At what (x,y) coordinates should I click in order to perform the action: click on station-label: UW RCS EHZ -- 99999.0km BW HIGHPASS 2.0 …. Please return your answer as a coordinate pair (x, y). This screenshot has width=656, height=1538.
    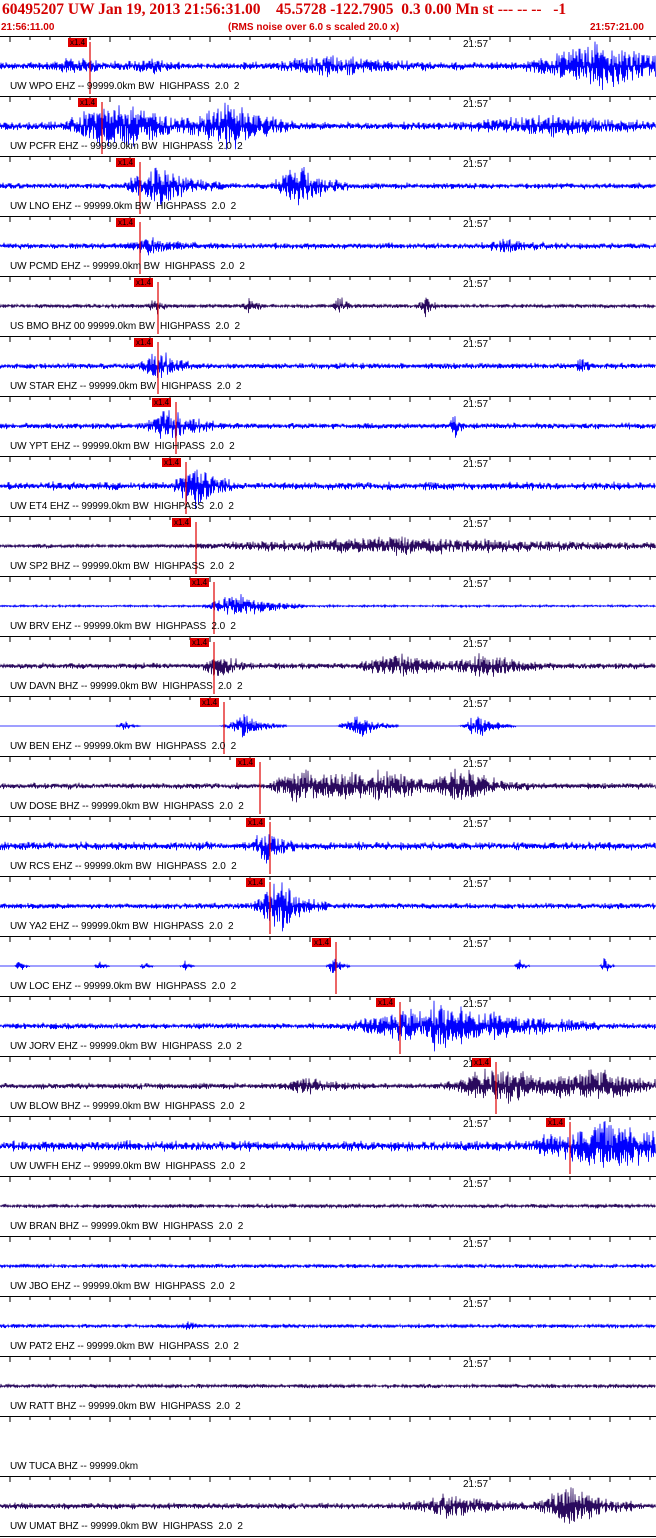
    Looking at the image, I should click on (123, 866).